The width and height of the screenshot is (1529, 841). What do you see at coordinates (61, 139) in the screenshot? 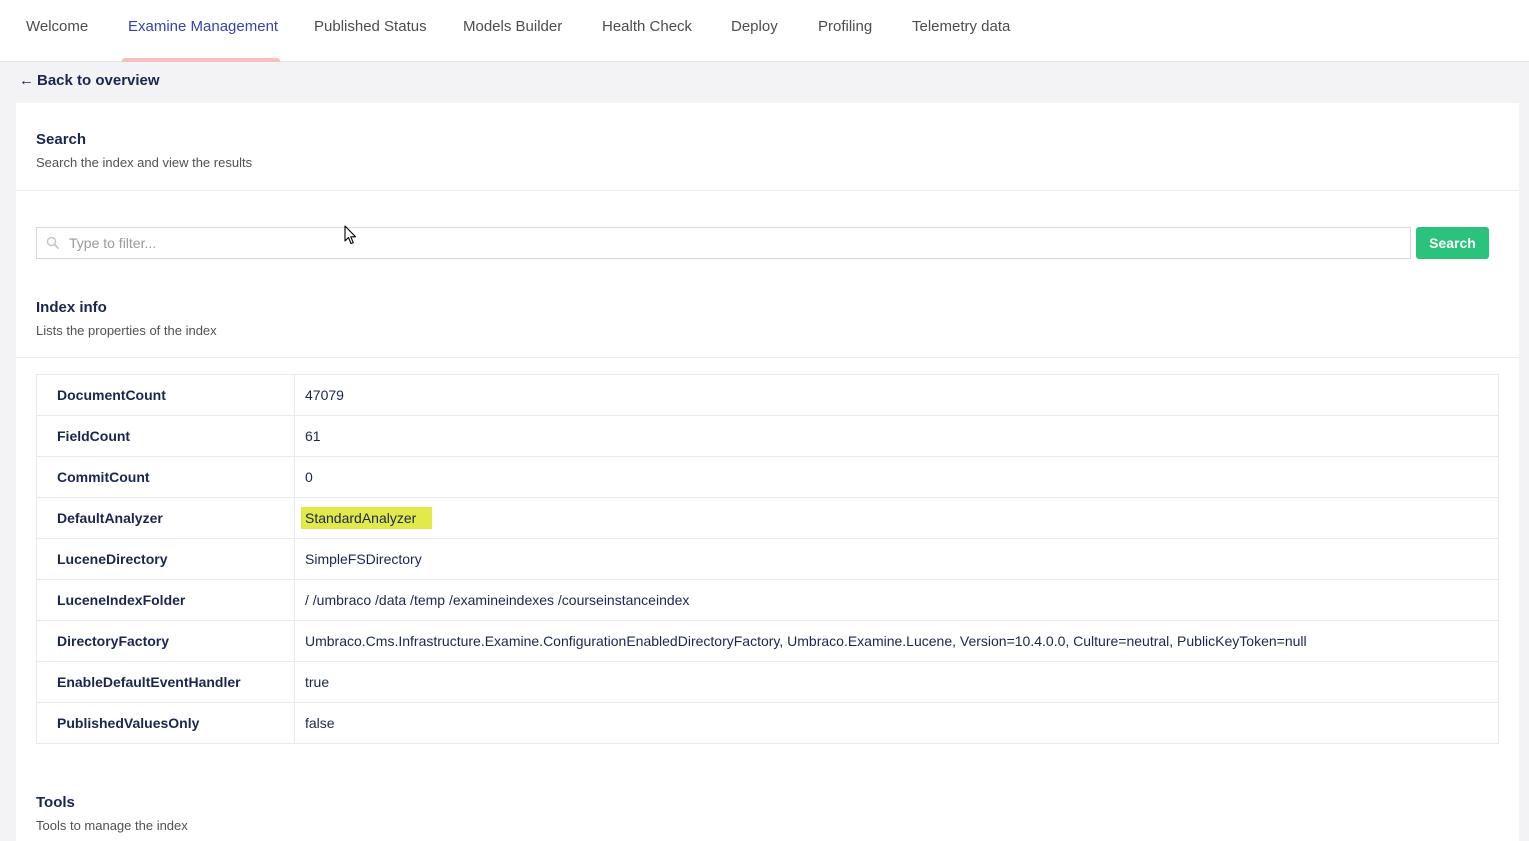
I see `search-section-title: Search` at bounding box center [61, 139].